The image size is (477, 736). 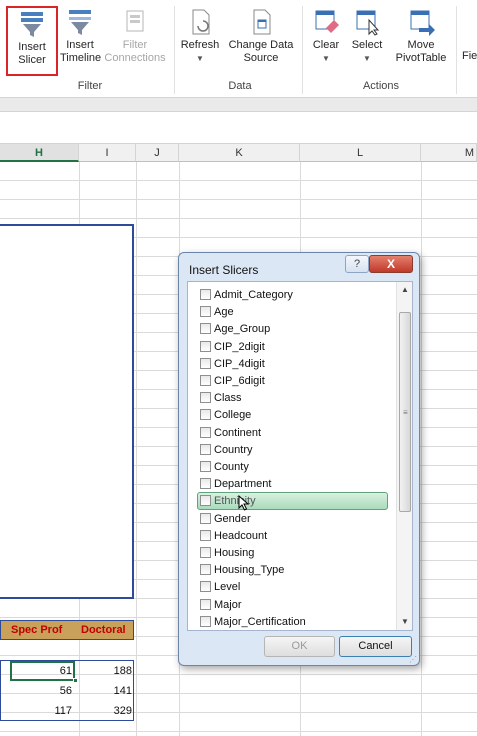 What do you see at coordinates (80, 41) in the screenshot?
I see `insert-timeline-button: Insert Timeline` at bounding box center [80, 41].